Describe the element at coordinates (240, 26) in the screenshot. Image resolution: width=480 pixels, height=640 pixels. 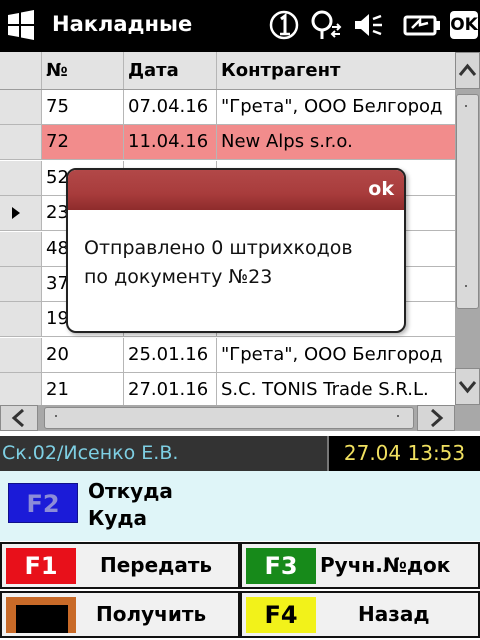
I see `title-bar: Накладные OK` at that location.